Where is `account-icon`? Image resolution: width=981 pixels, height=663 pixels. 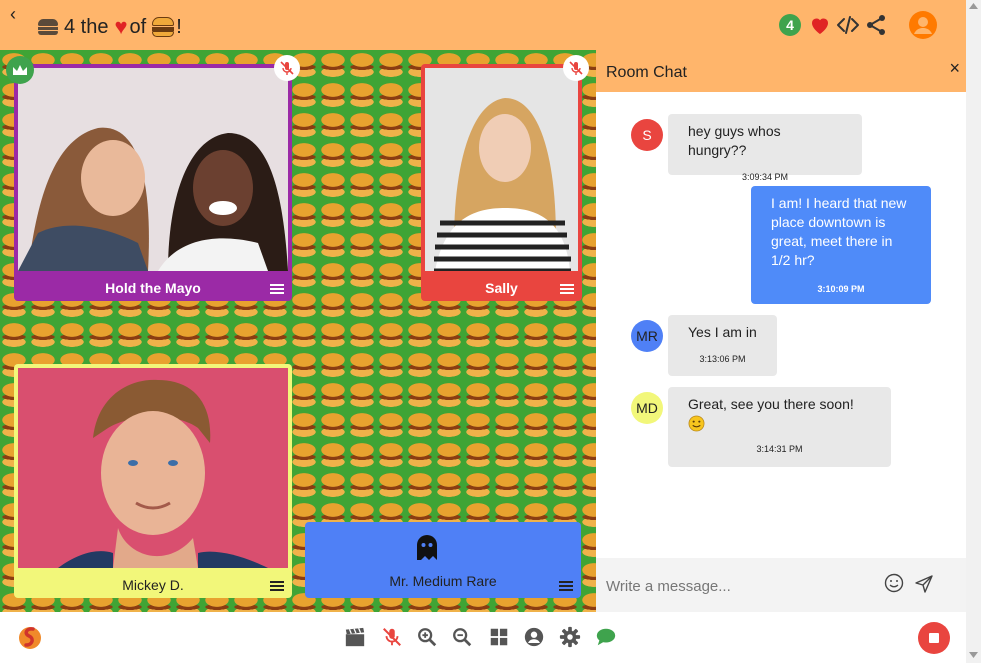 account-icon is located at coordinates (534, 637).